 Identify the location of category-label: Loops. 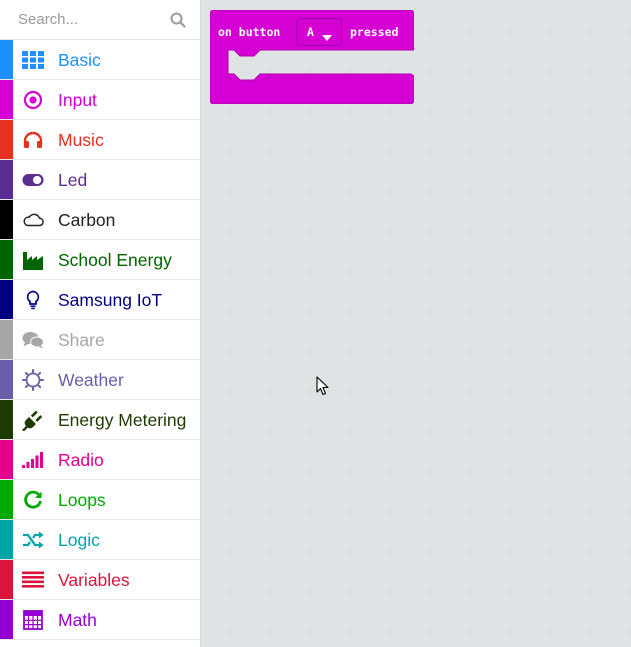
(82, 500).